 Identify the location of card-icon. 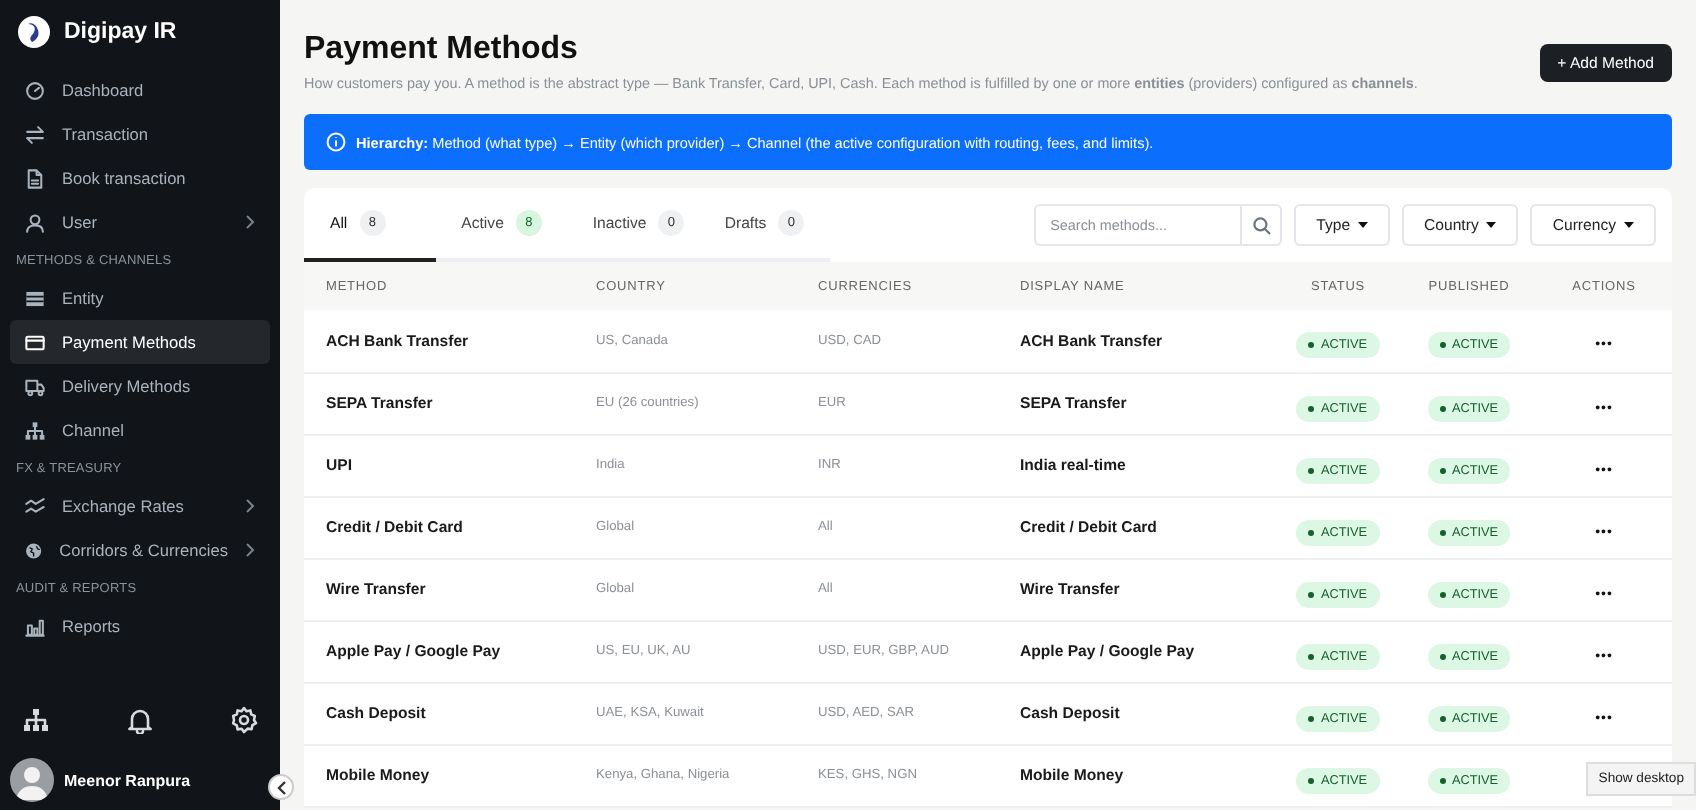
(35, 342).